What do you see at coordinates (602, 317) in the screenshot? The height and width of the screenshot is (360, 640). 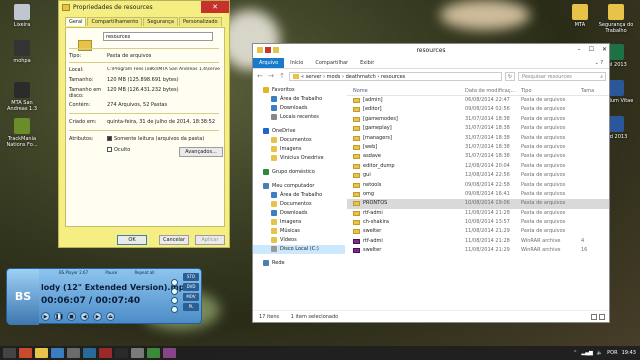 I see `tiles-view-icon` at bounding box center [602, 317].